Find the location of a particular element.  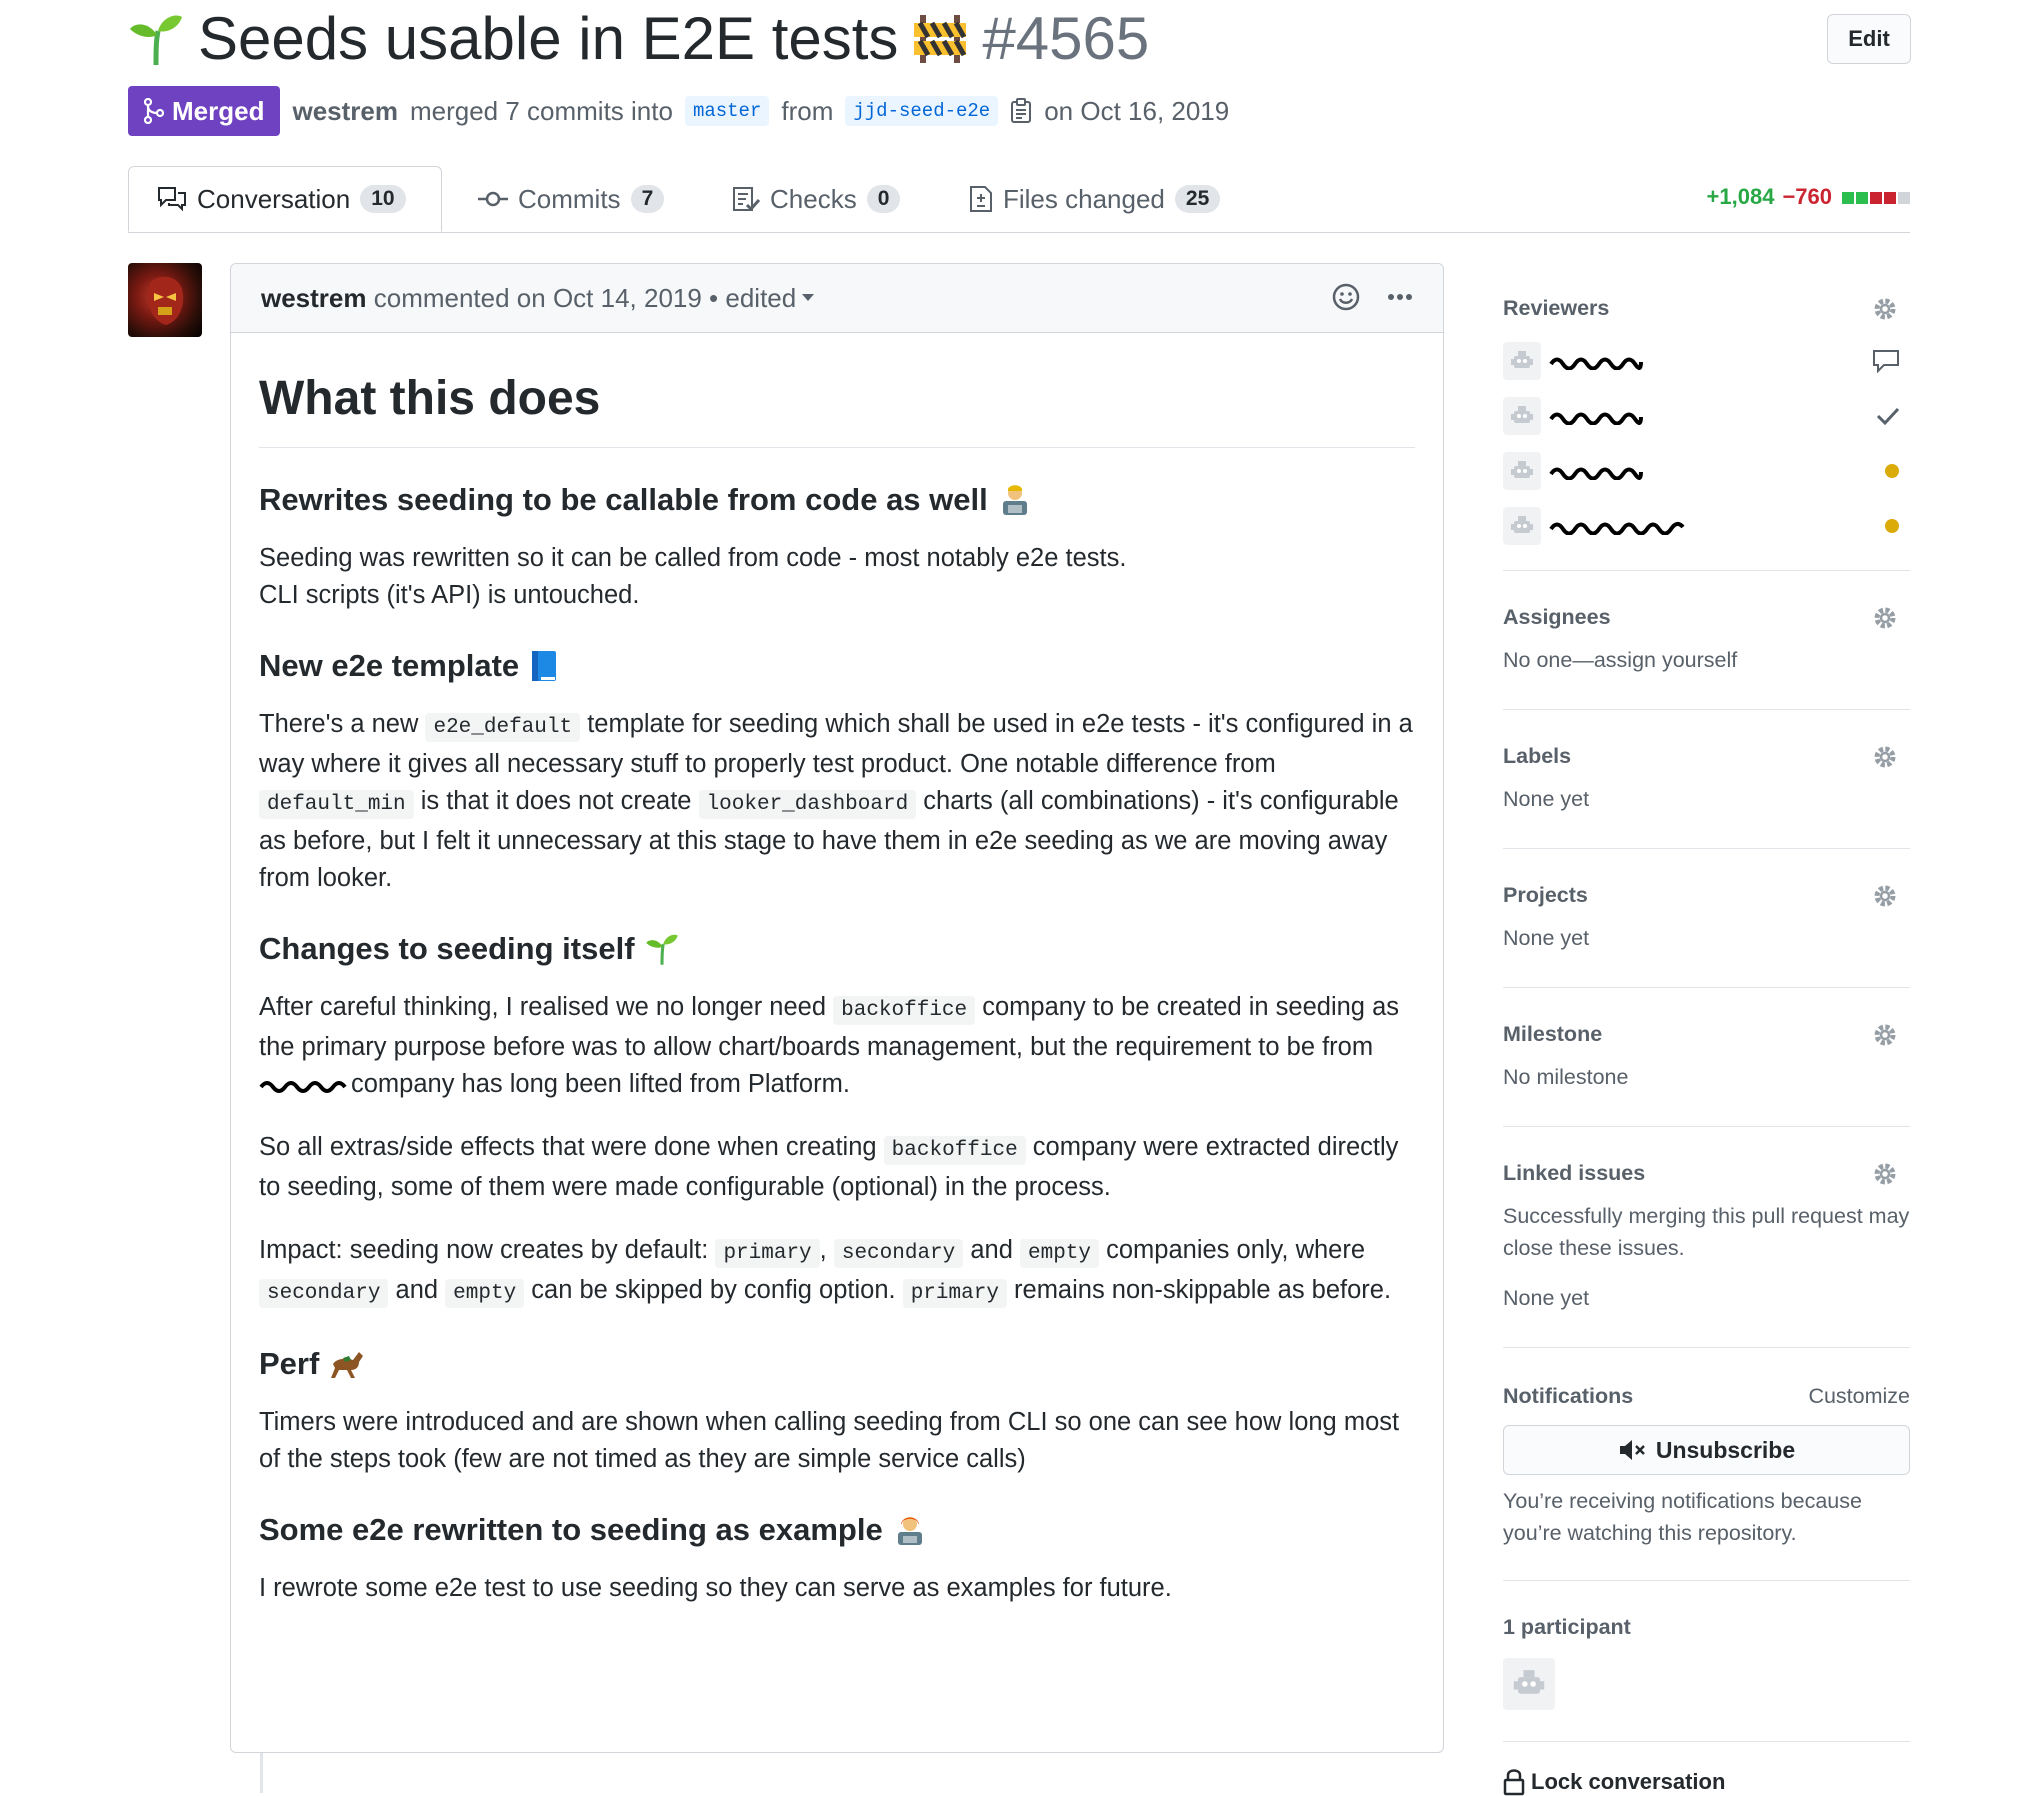

sidebar-reviewers: Reviewers is located at coordinates (1706, 420).